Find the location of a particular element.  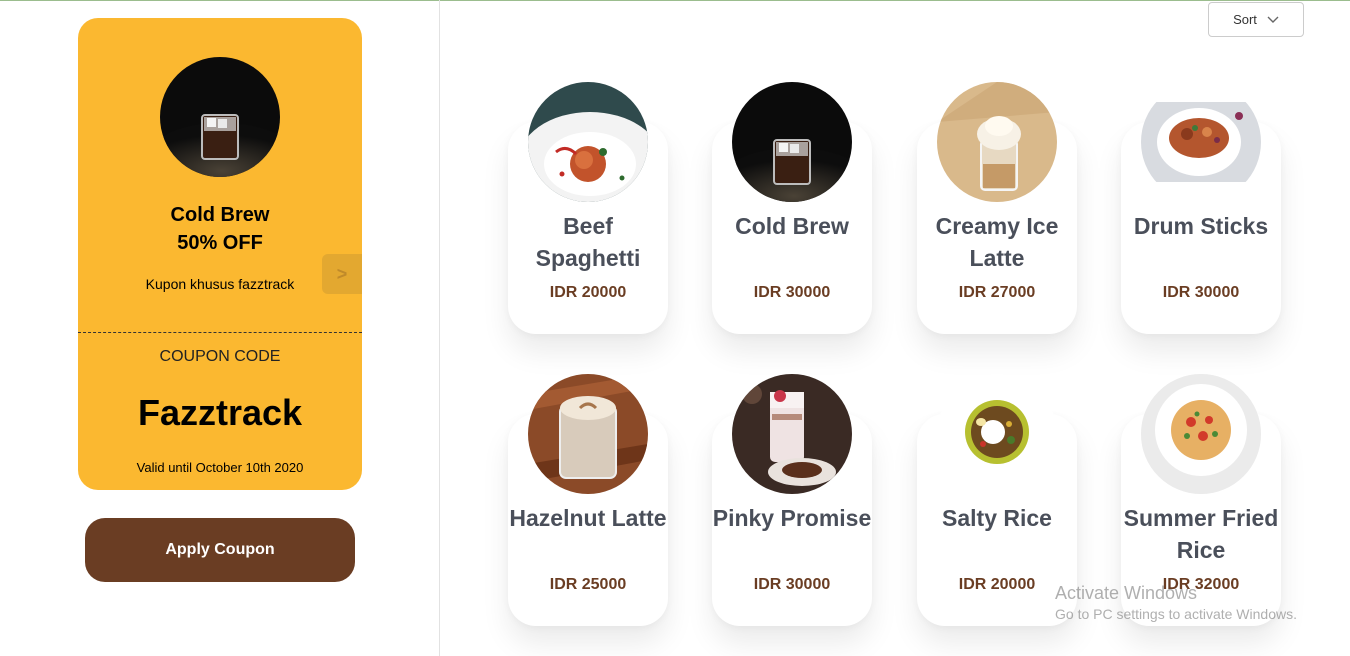

product-price: IDR 27000 is located at coordinates (997, 292).